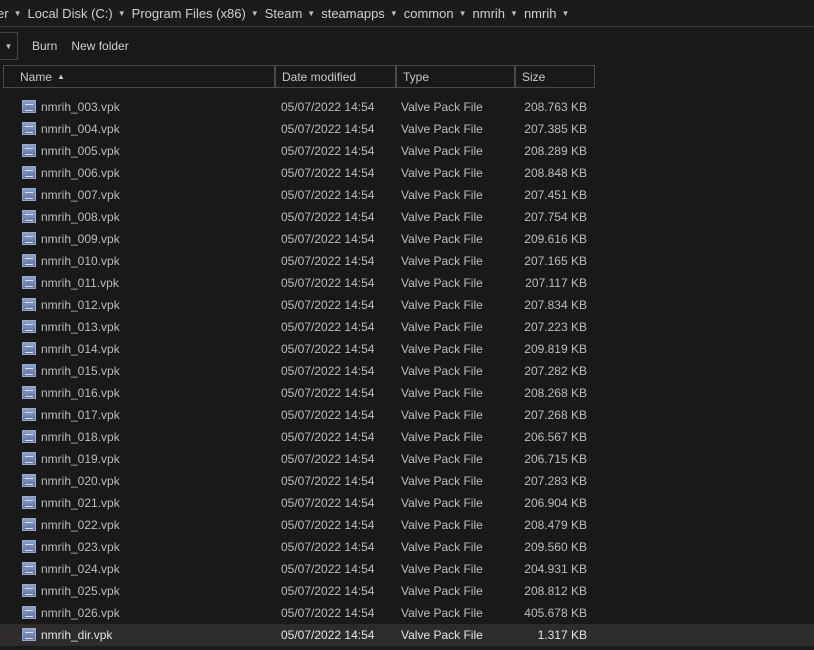  What do you see at coordinates (555, 459) in the screenshot?
I see `file-size: 206.715 KB` at bounding box center [555, 459].